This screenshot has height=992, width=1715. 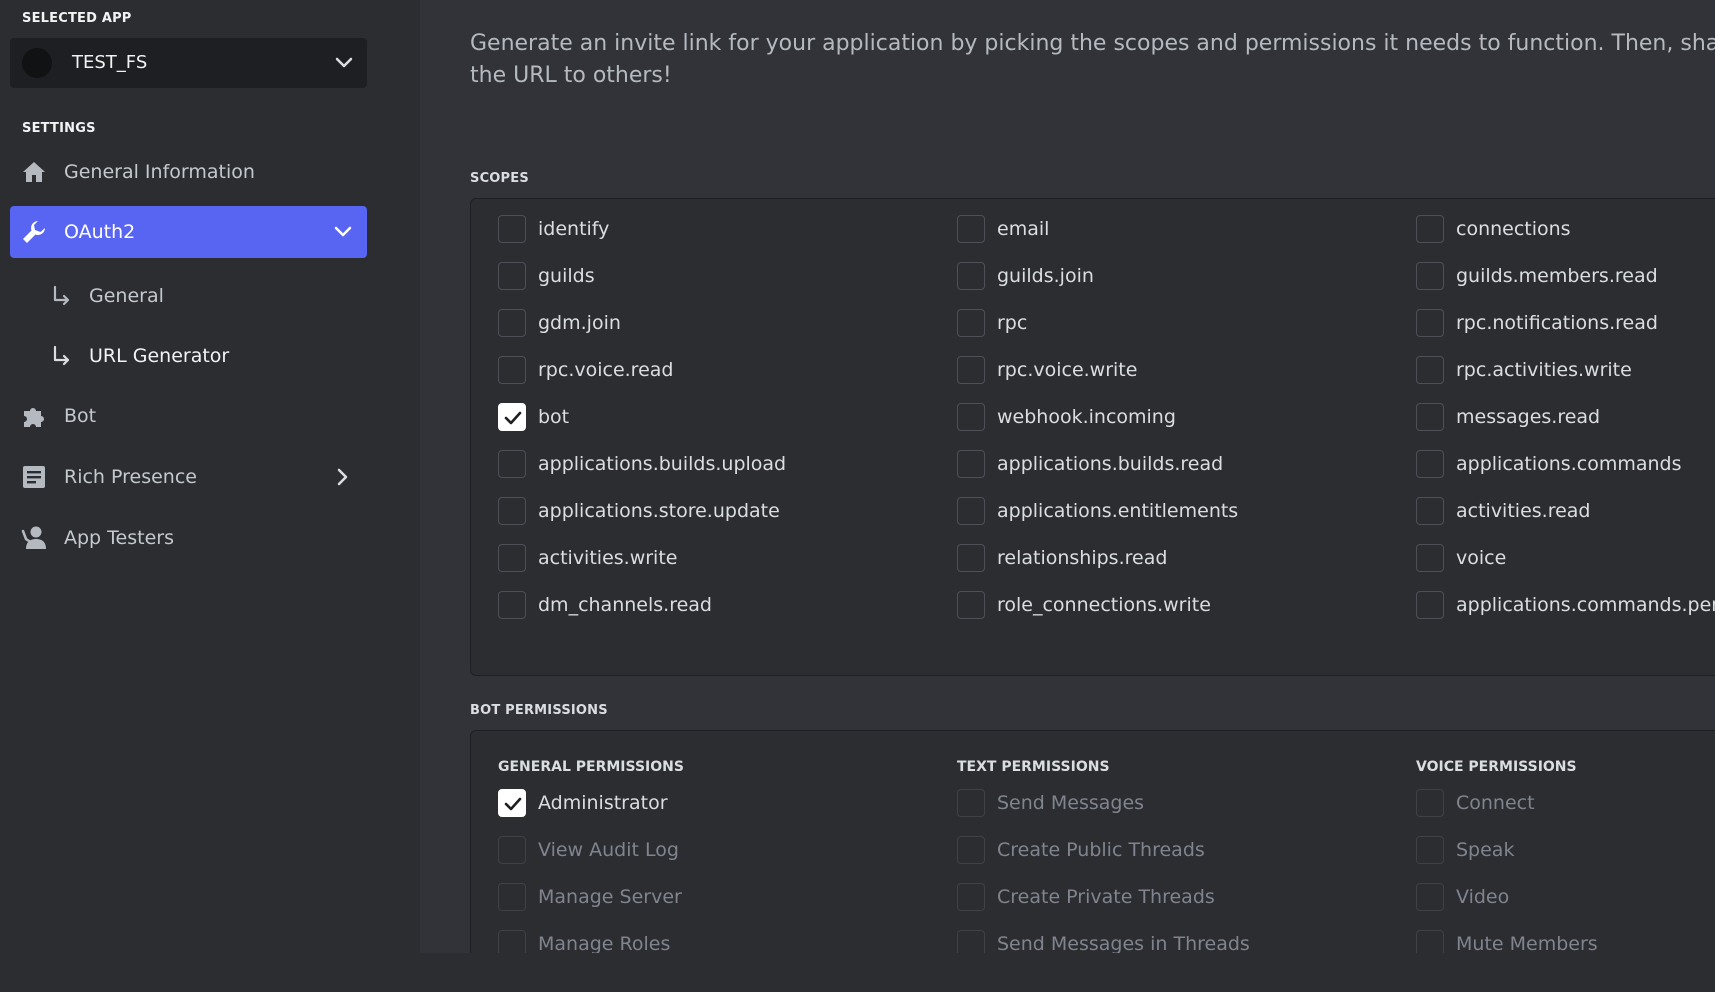 I want to click on selected-app-label: SELECTED APP, so click(x=77, y=18).